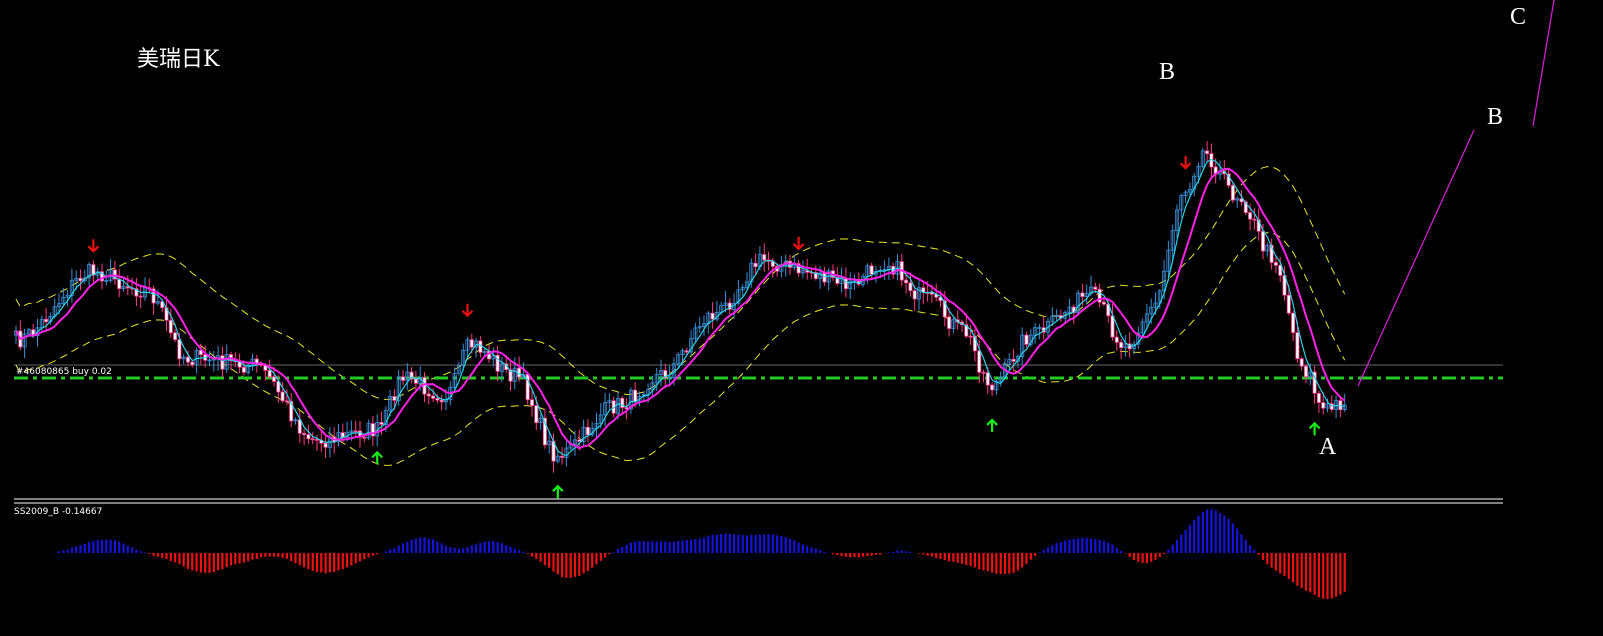 The width and height of the screenshot is (1603, 636). Describe the element at coordinates (1416, 258) in the screenshot. I see `projection-line-b` at that location.